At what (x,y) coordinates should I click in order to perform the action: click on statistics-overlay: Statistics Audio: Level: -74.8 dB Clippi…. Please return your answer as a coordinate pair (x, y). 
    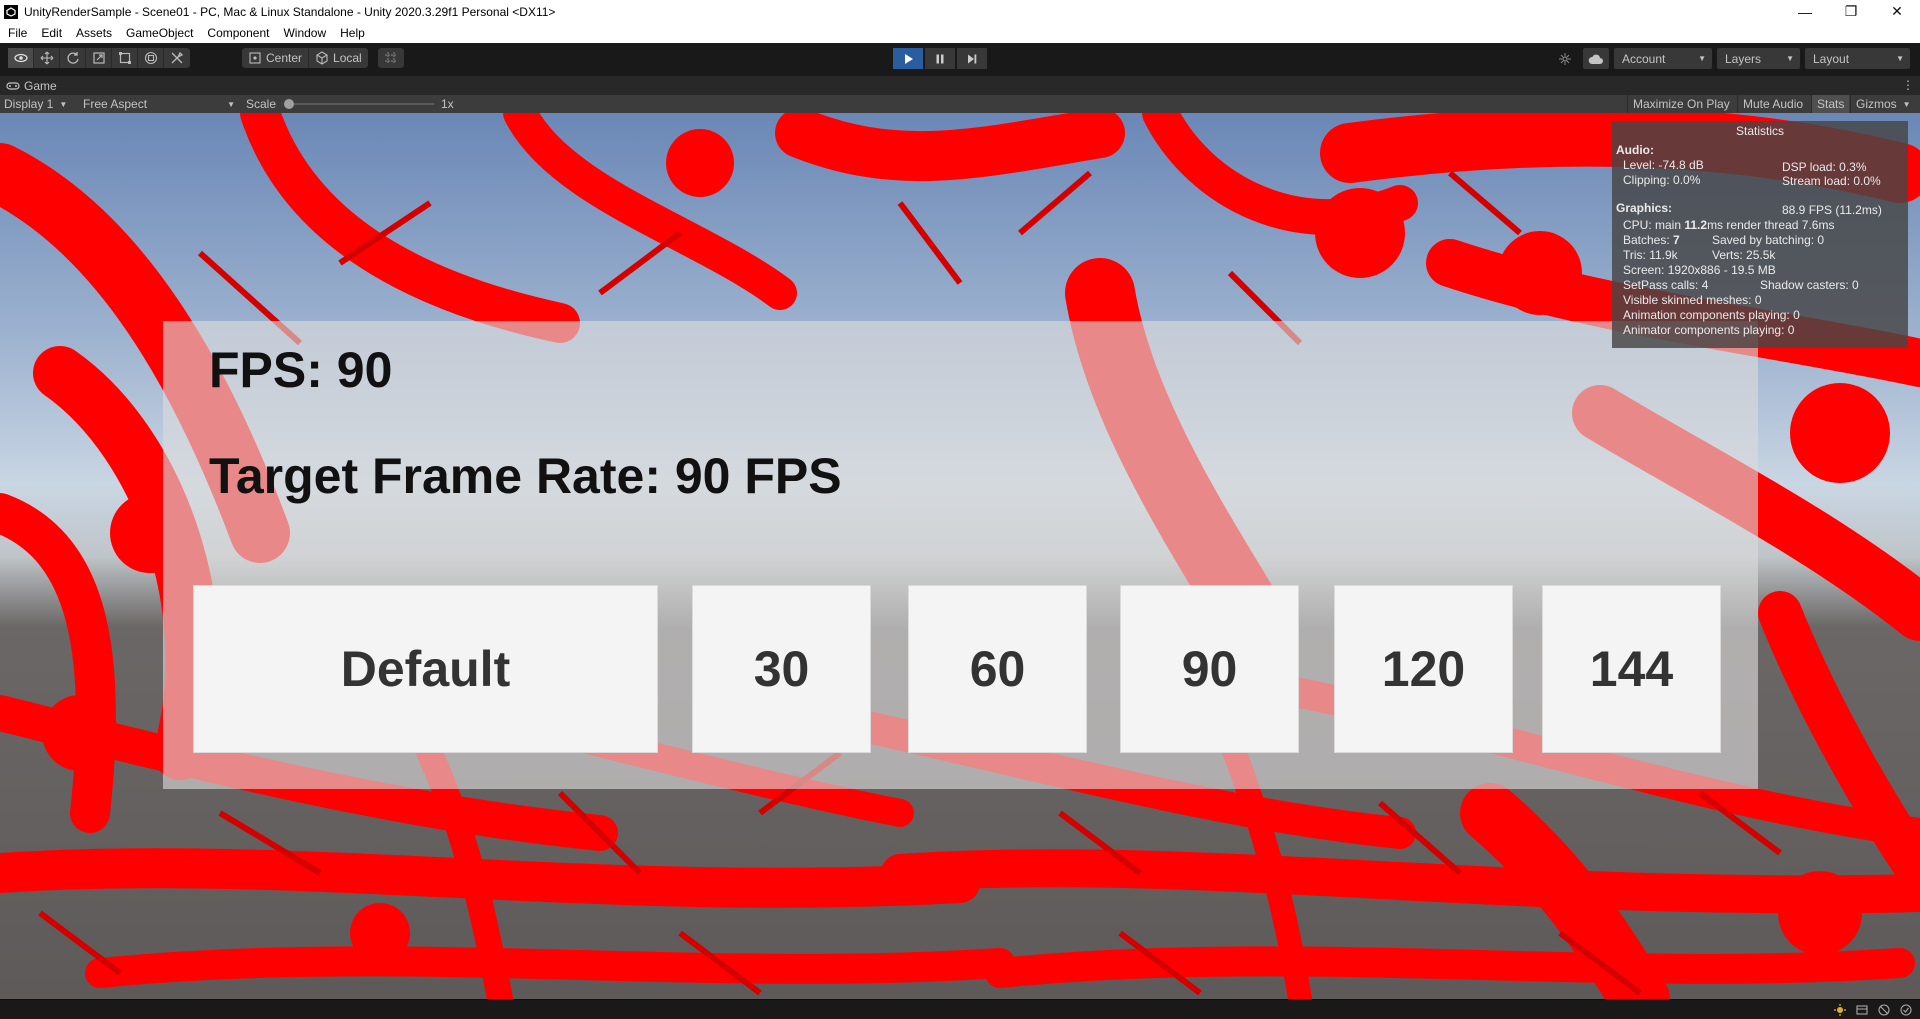
    Looking at the image, I should click on (1760, 234).